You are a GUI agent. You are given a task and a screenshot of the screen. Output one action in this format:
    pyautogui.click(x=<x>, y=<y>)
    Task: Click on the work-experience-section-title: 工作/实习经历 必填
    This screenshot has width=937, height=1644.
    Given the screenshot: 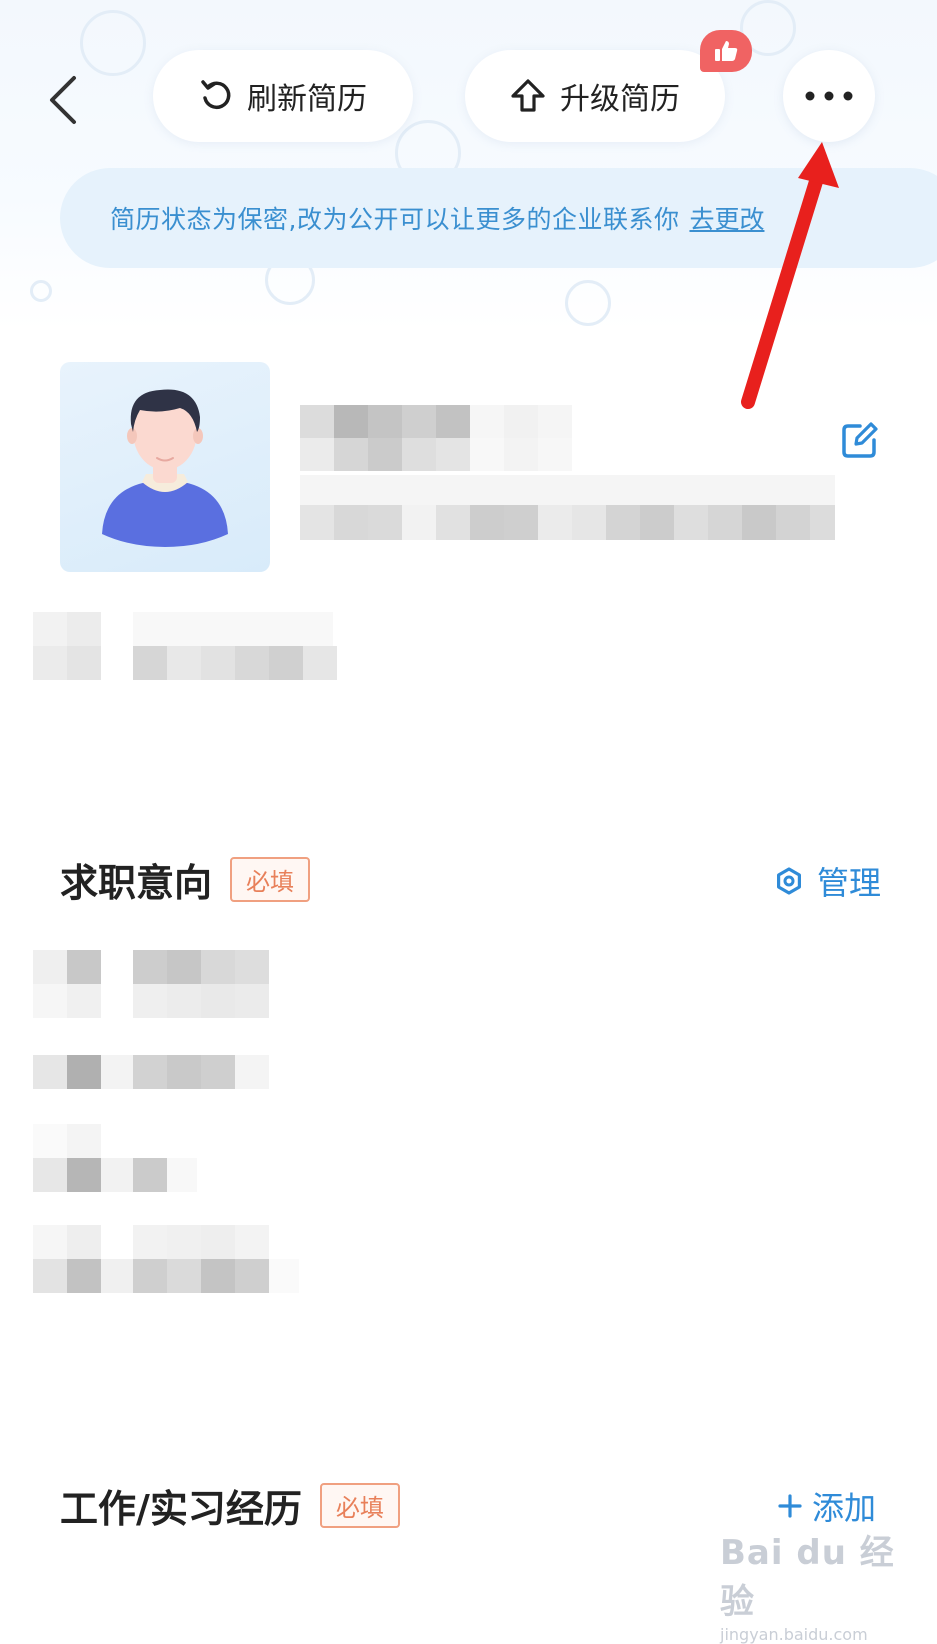 What is the action you would take?
    pyautogui.click(x=230, y=1505)
    